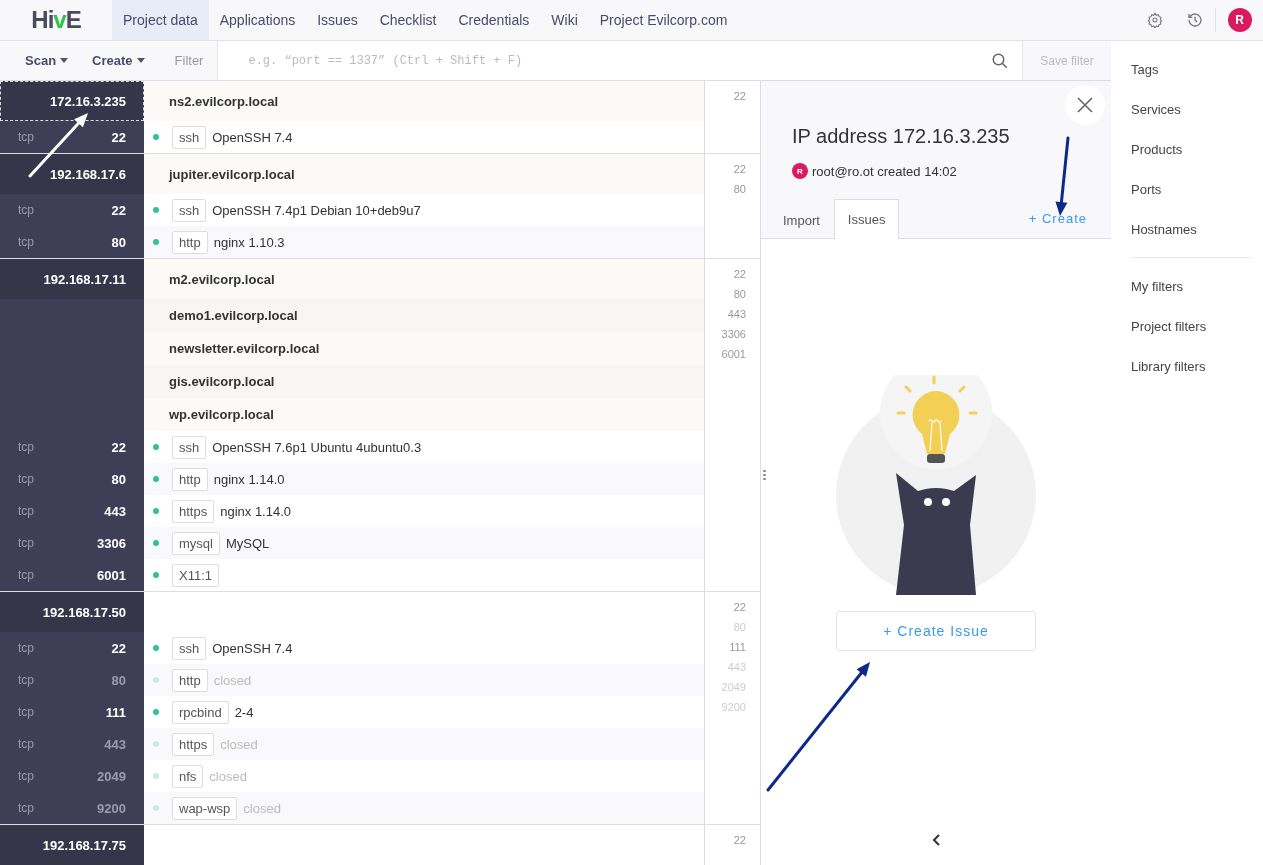 The height and width of the screenshot is (865, 1263). What do you see at coordinates (337, 20) in the screenshot?
I see `nav-tab: Issues` at bounding box center [337, 20].